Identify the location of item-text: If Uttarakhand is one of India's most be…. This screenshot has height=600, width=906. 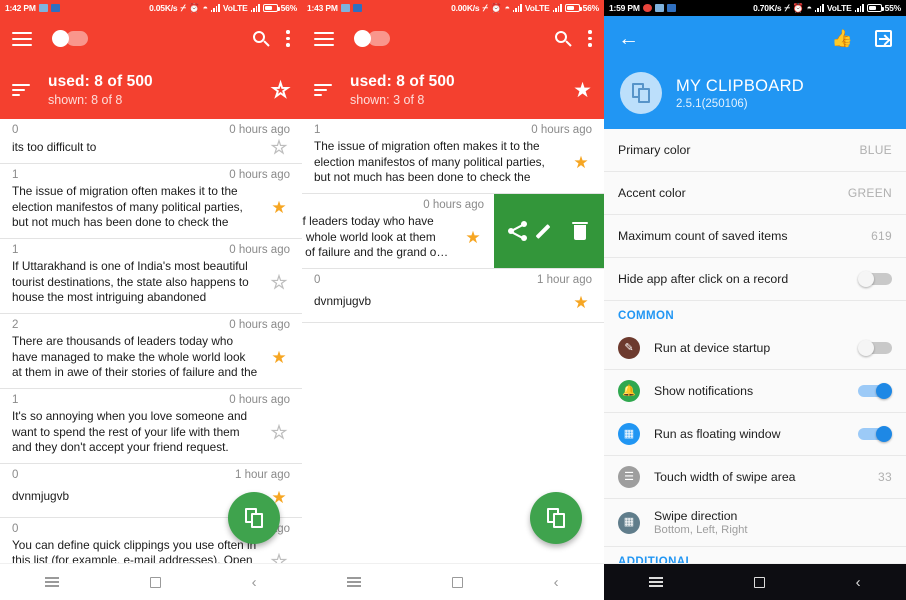
(130, 282).